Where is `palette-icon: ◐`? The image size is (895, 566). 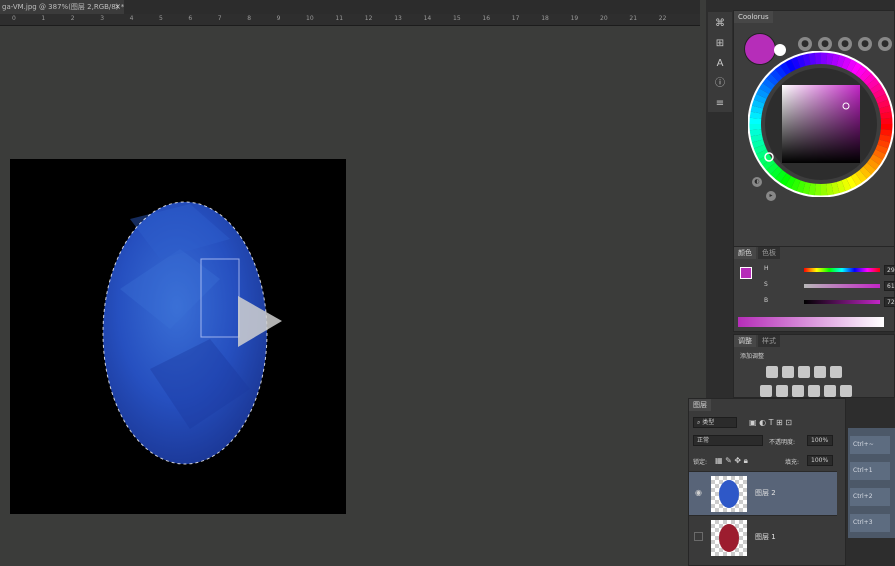
palette-icon: ◐ is located at coordinates (757, 182).